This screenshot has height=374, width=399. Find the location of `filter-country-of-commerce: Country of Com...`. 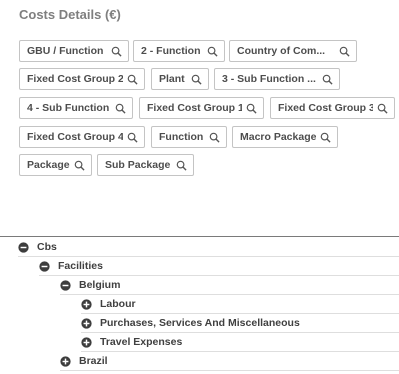

filter-country-of-commerce: Country of Com... is located at coordinates (293, 51).